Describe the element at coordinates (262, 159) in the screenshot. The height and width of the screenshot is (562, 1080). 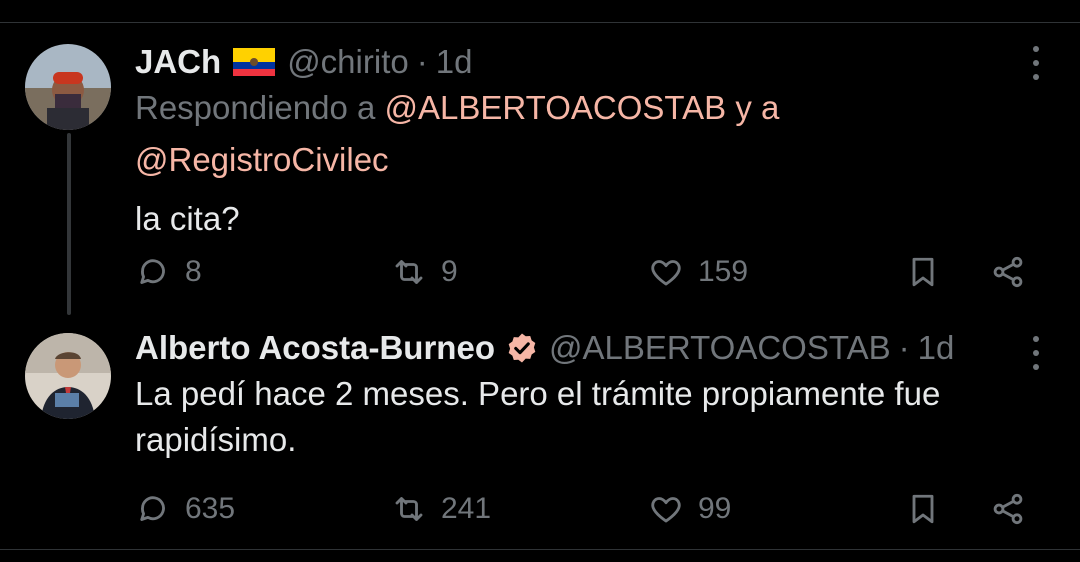
I see `mention-link: @RegistroCivilec` at that location.